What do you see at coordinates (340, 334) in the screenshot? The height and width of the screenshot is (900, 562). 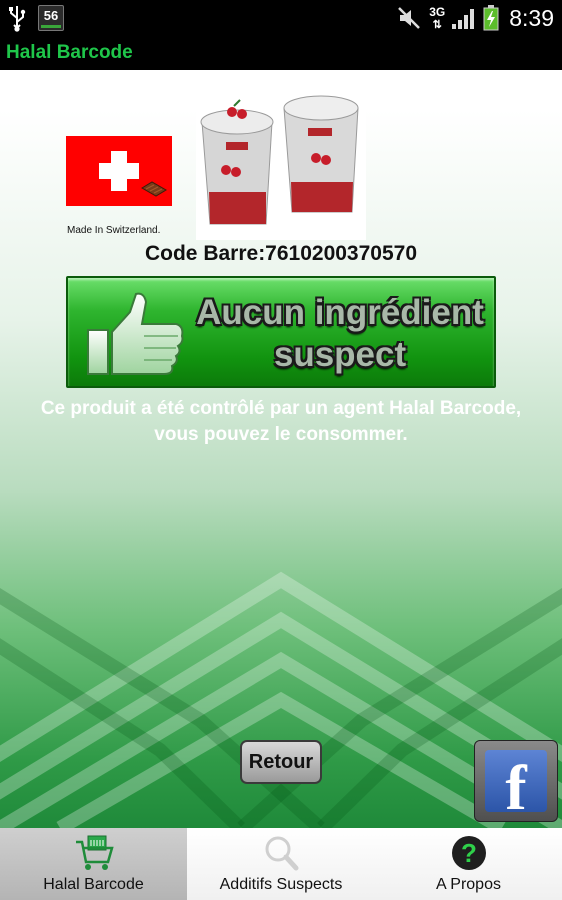 I see `verdict-text: Aucun ingrédient suspect` at bounding box center [340, 334].